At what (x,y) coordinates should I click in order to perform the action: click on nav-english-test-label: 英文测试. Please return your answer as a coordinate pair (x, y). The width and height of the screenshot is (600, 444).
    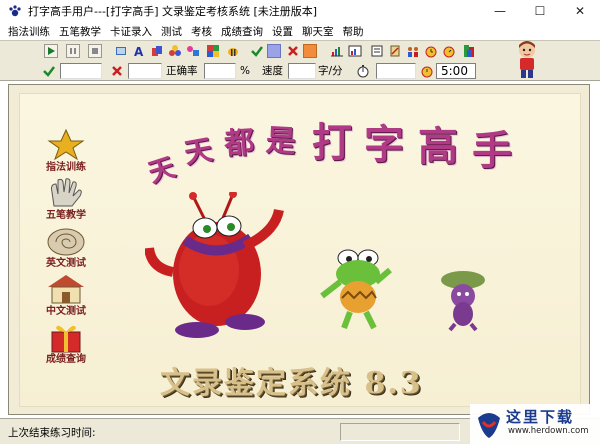
    Looking at the image, I should click on (66, 263).